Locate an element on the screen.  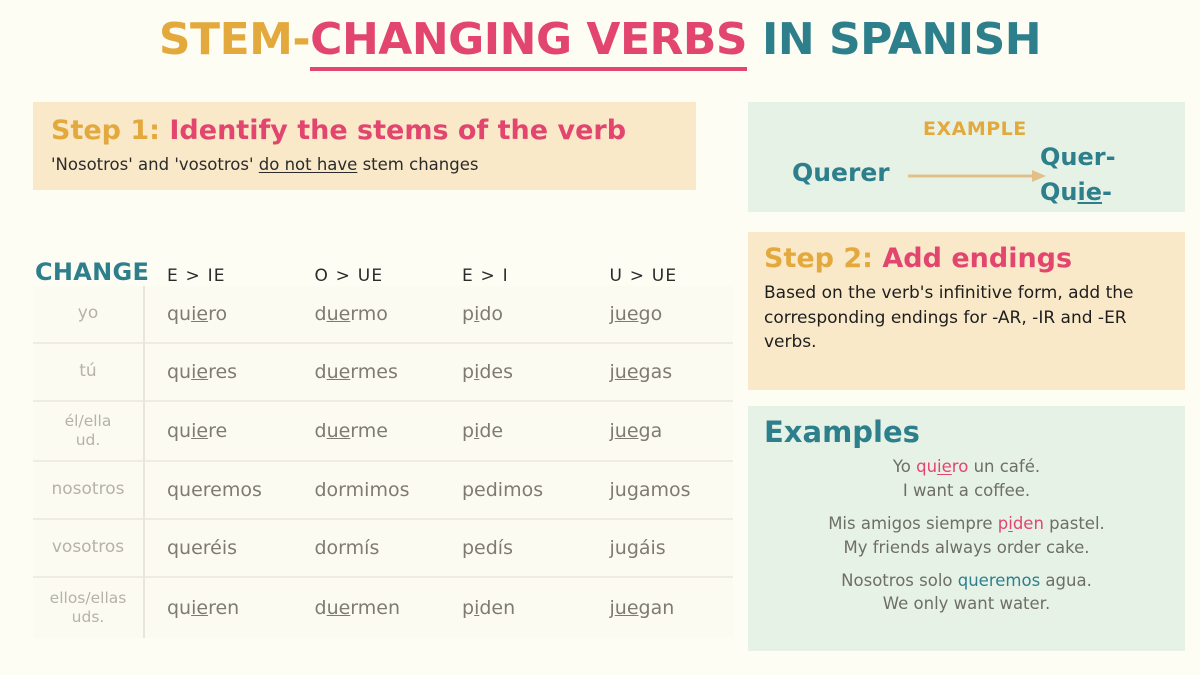
step1-sub-pre: 'Nosotros' and 'vosotros' is located at coordinates (155, 164).